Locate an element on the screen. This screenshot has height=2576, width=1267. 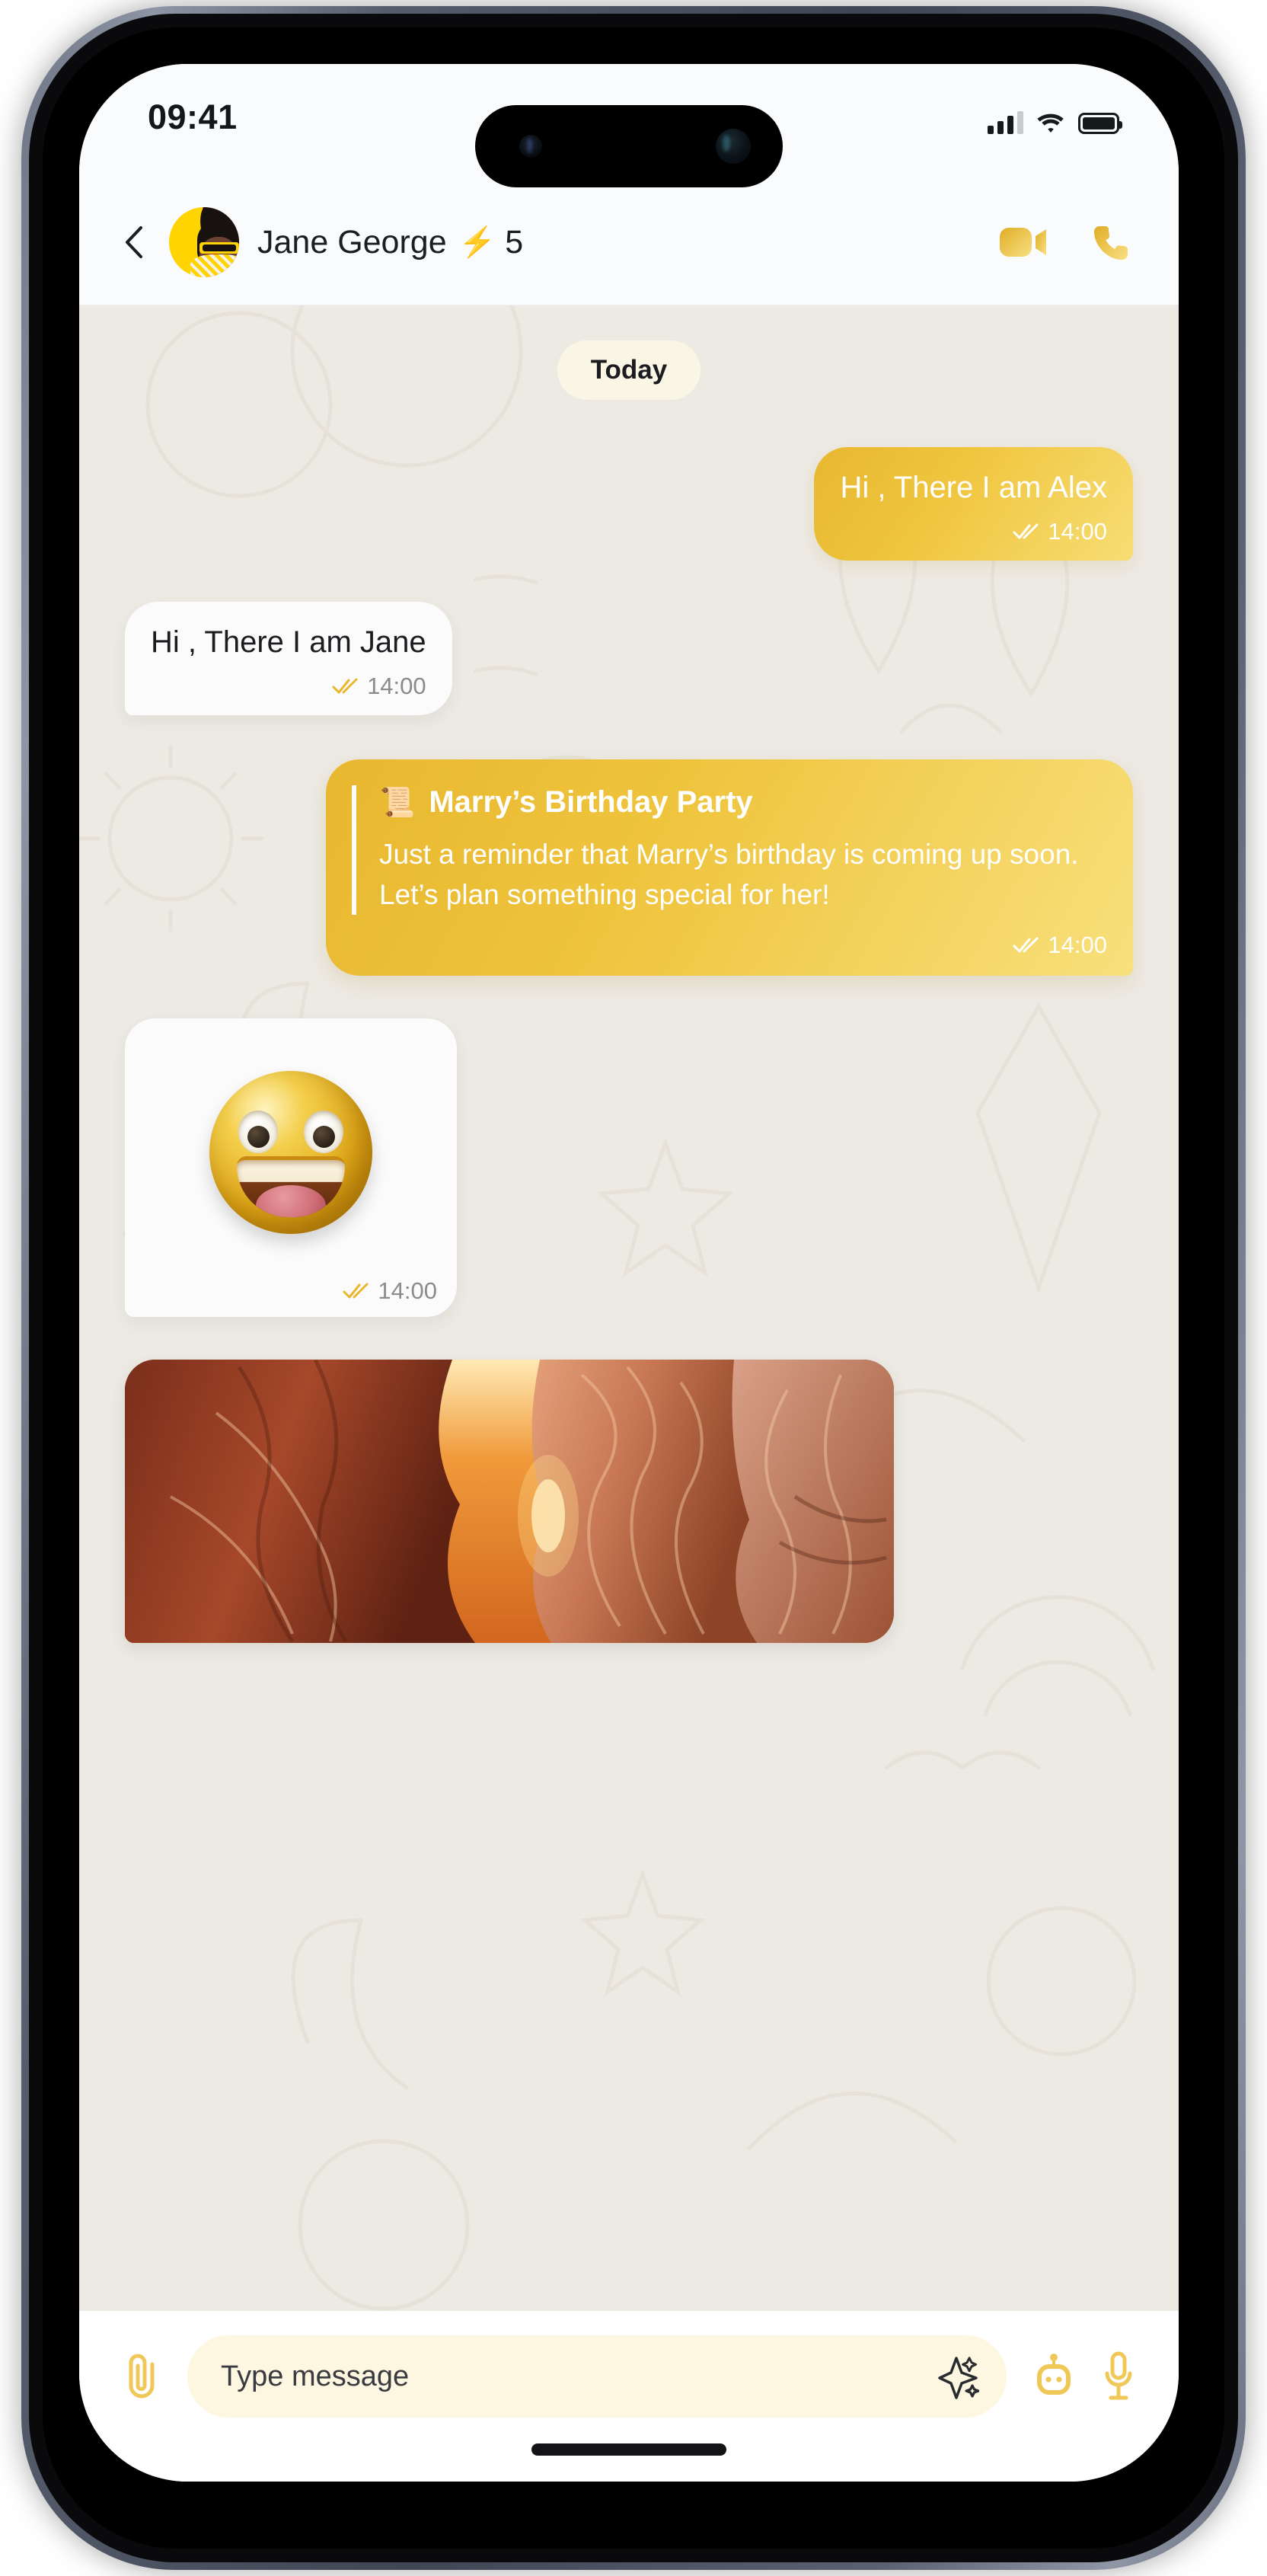
phone-icon is located at coordinates (1111, 242).